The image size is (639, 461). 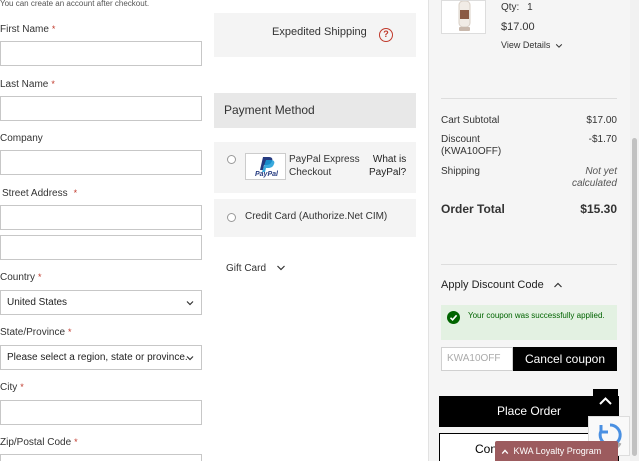 I want to click on paypal-option-label: PayPal Express Checkout, so click(x=324, y=166).